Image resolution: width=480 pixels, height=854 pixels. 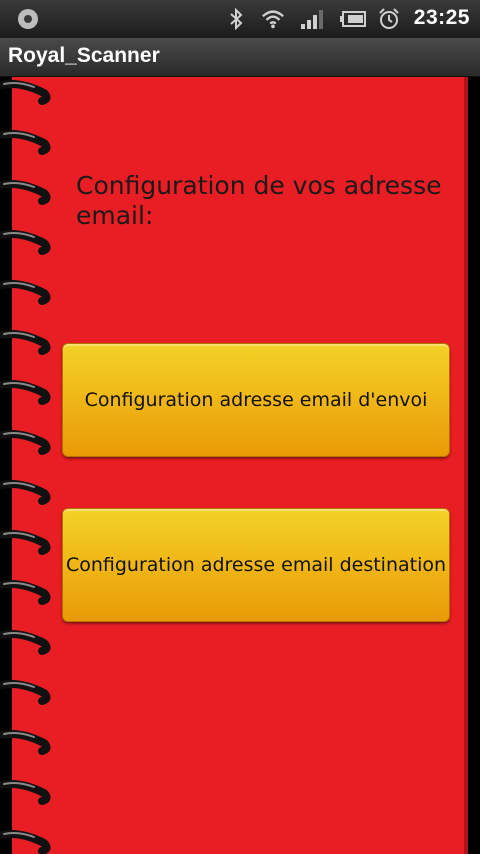 I want to click on app-title: Royal_Scanner, so click(x=84, y=55).